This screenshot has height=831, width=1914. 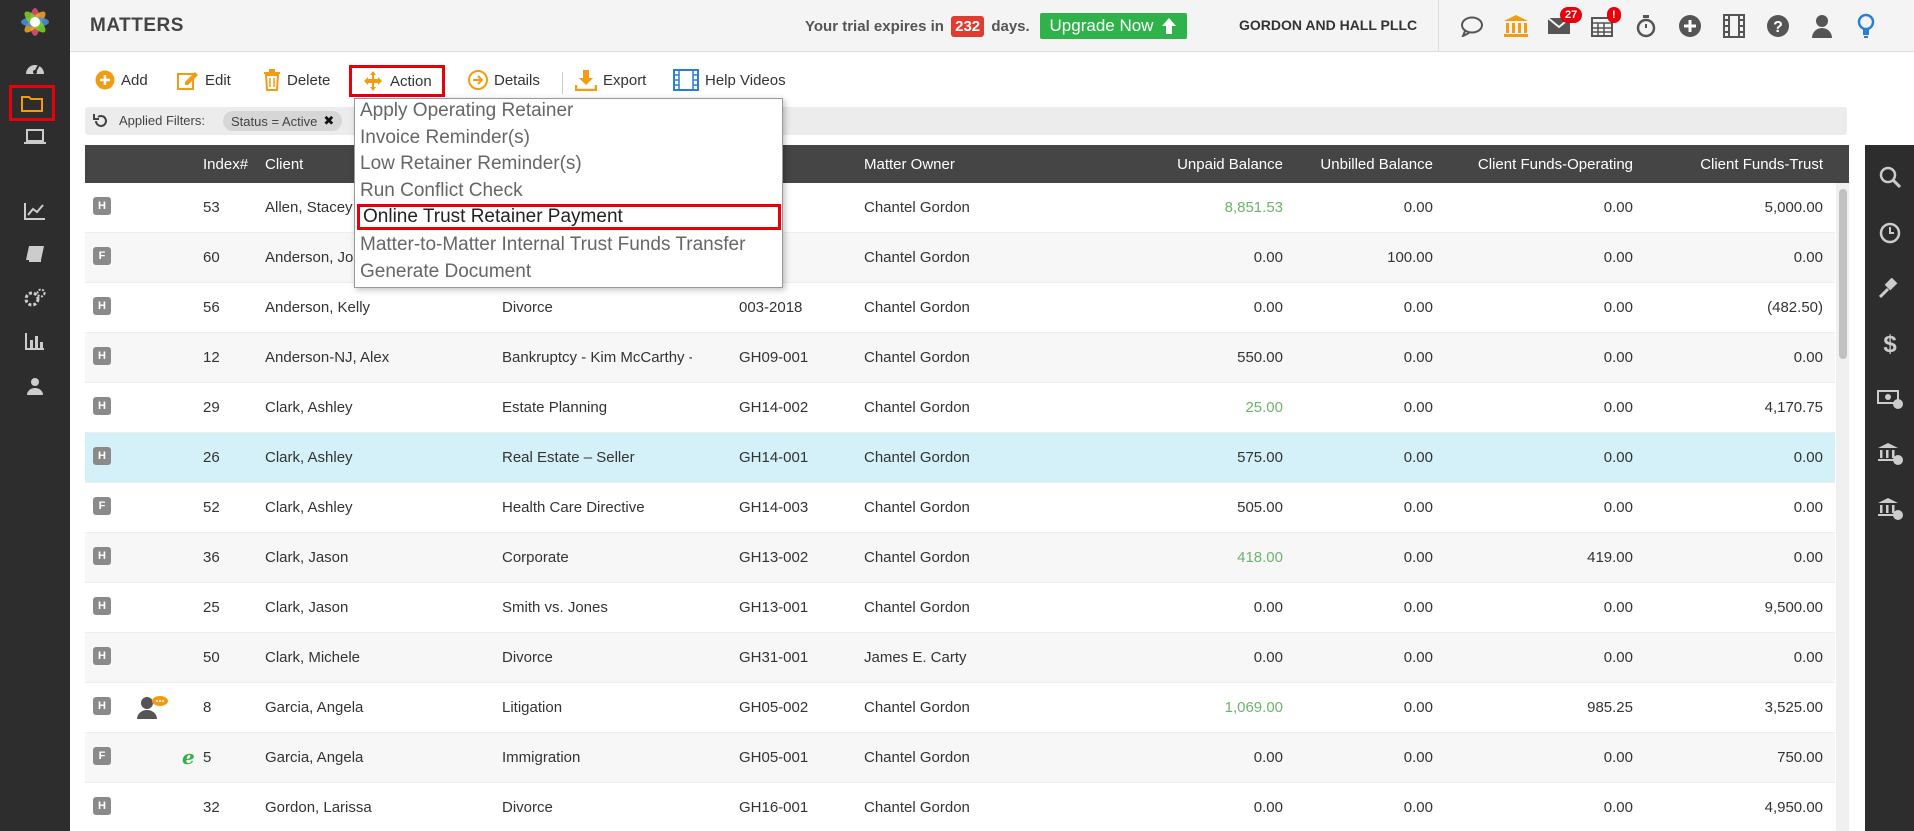 I want to click on col-unbilled-balance: Unbilled Balance, so click(x=1353, y=164).